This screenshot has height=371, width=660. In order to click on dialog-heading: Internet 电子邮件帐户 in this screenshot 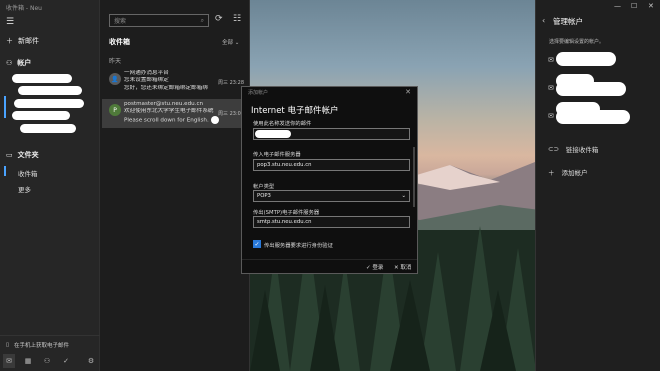, I will do `click(295, 111)`.